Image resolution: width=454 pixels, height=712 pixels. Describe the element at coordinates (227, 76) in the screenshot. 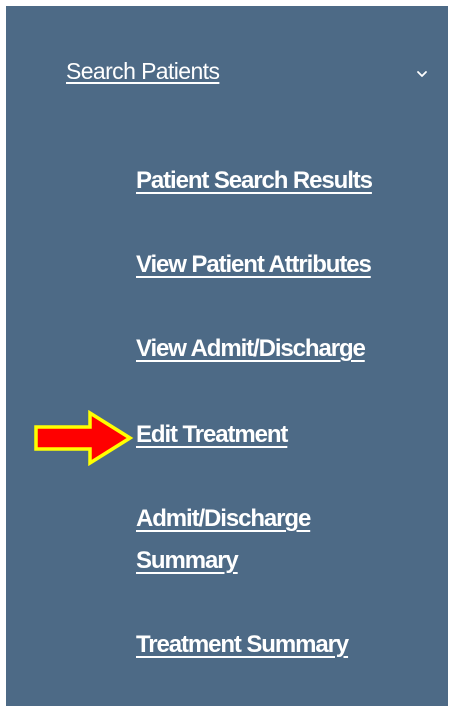

I see `search-patients-header: Search Patients` at that location.